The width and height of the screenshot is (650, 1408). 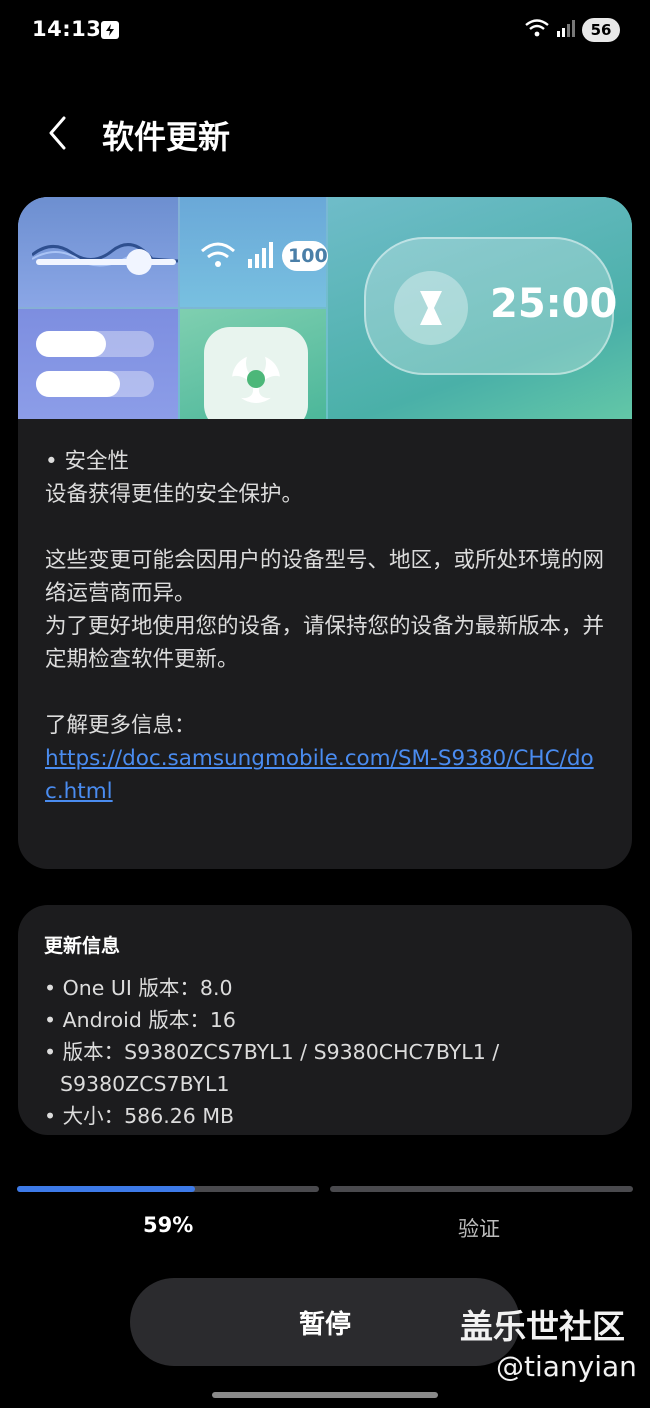 What do you see at coordinates (554, 304) in the screenshot?
I see `timer-text: 25:00` at bounding box center [554, 304].